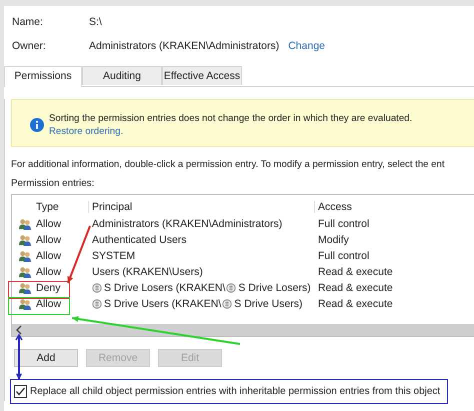 This screenshot has width=474, height=411. What do you see at coordinates (187, 224) in the screenshot?
I see `table-cell: Administrators (KRAKEN\Administrators)` at bounding box center [187, 224].